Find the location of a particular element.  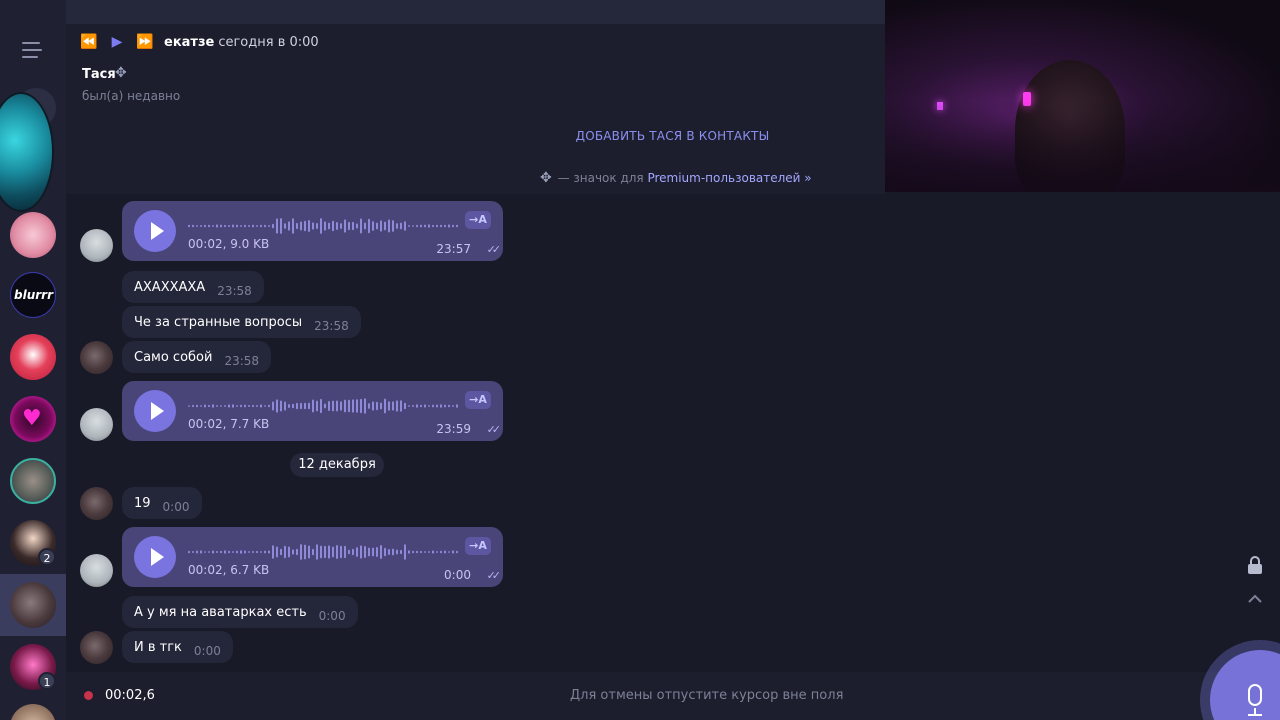

message-text: Че за странные вопросы is located at coordinates (218, 322).